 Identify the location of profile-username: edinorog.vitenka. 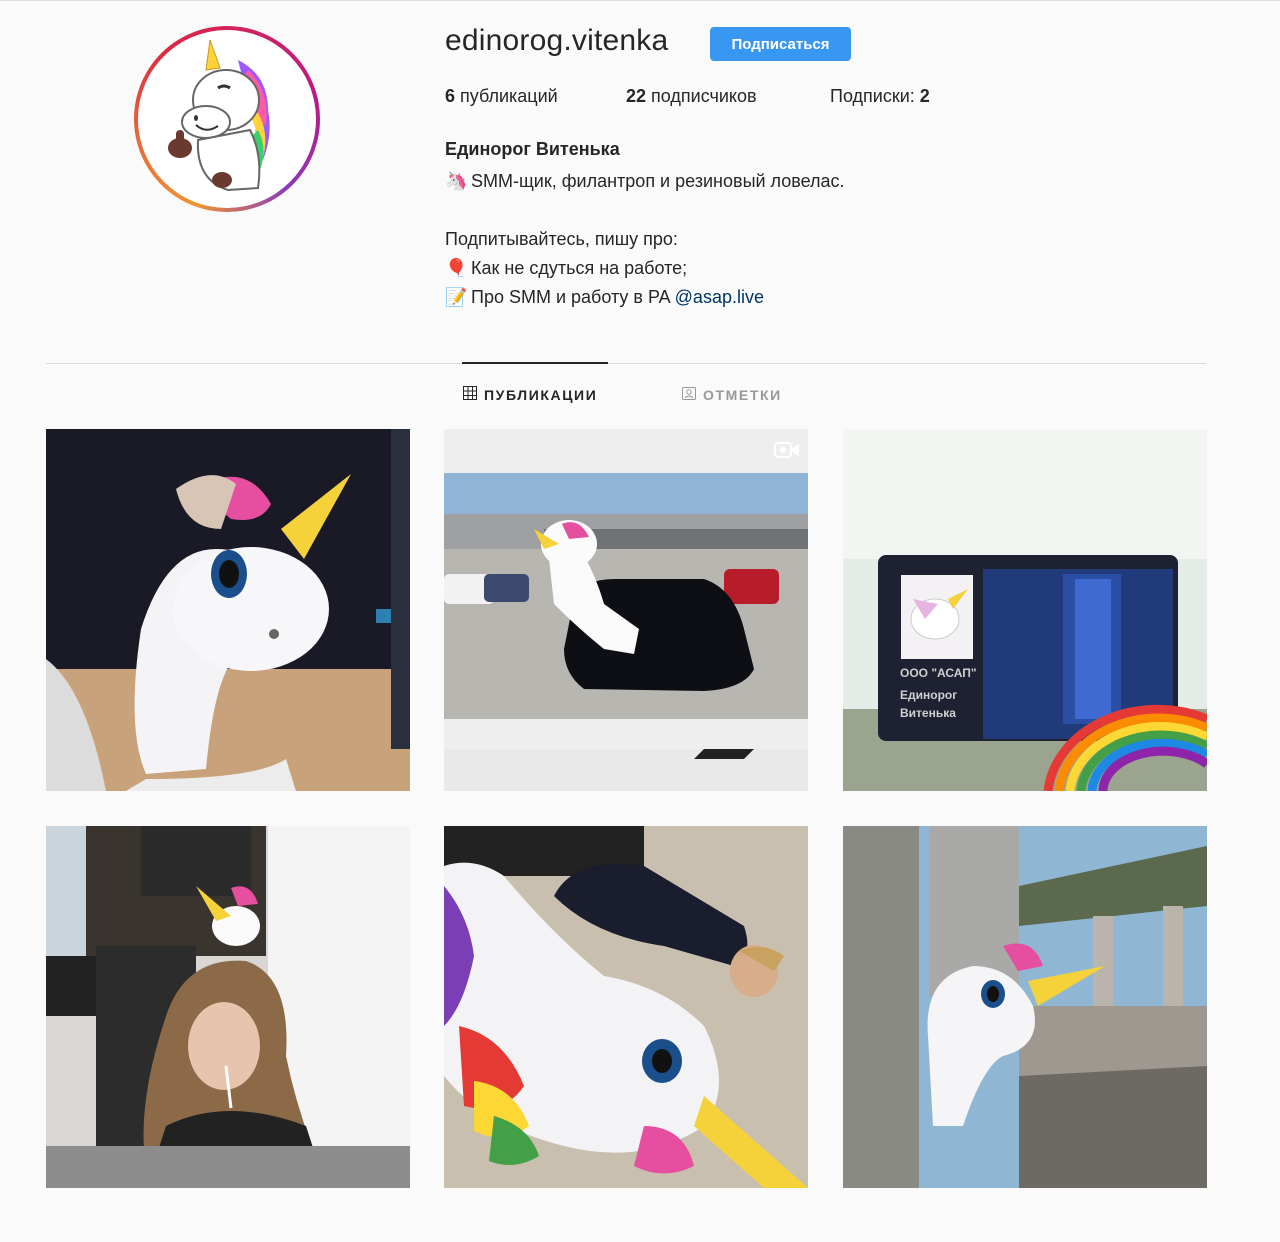
(557, 40).